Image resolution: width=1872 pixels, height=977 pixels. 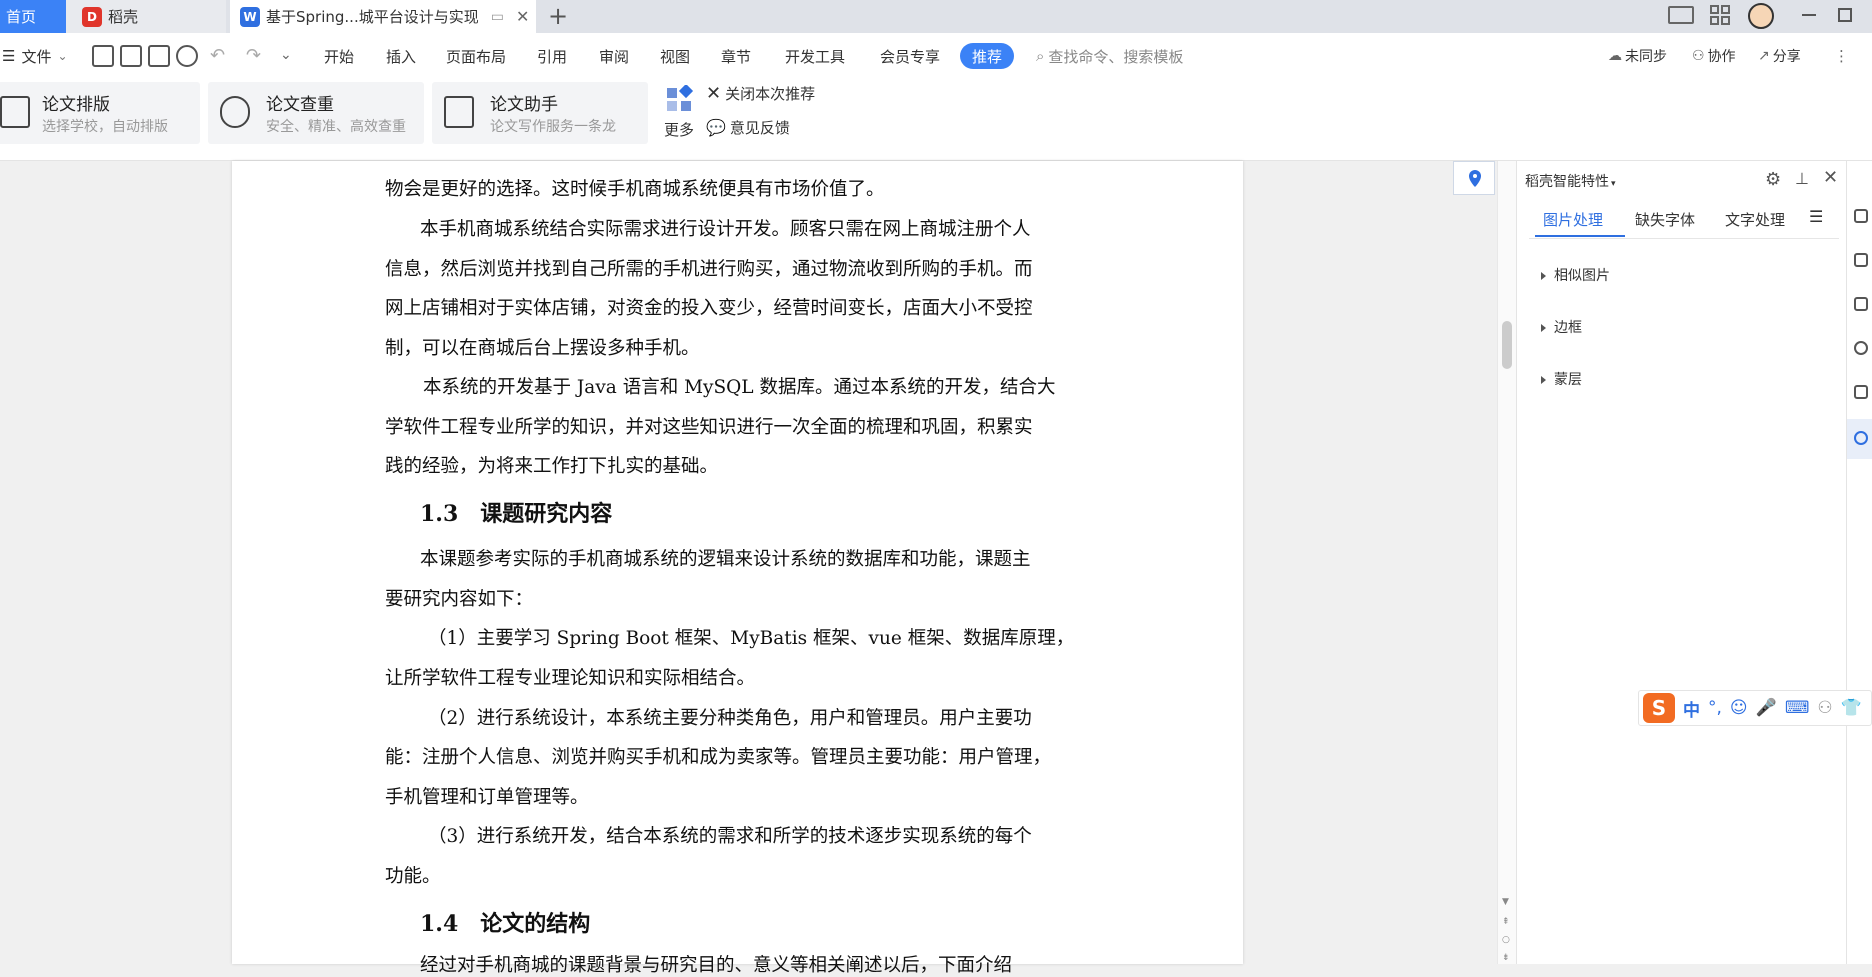 I want to click on redo-icon: ↷, so click(x=253, y=55).